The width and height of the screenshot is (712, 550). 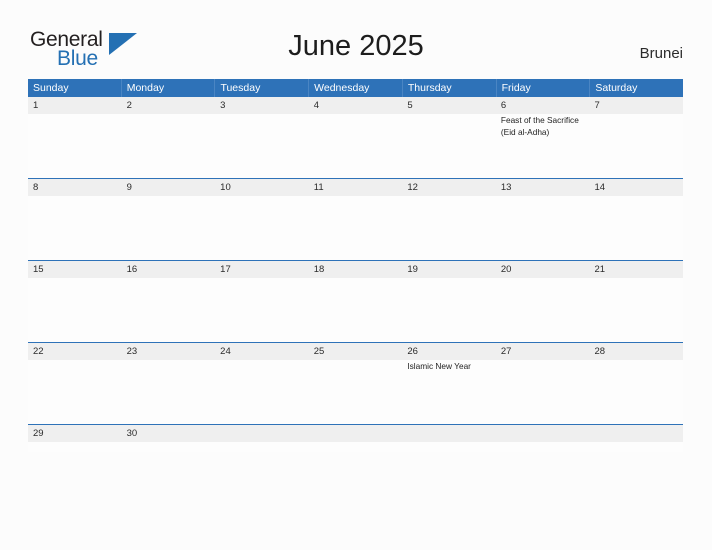 I want to click on calendar-week-row: 15 16 17 18 19 20 21, so click(x=355, y=301).